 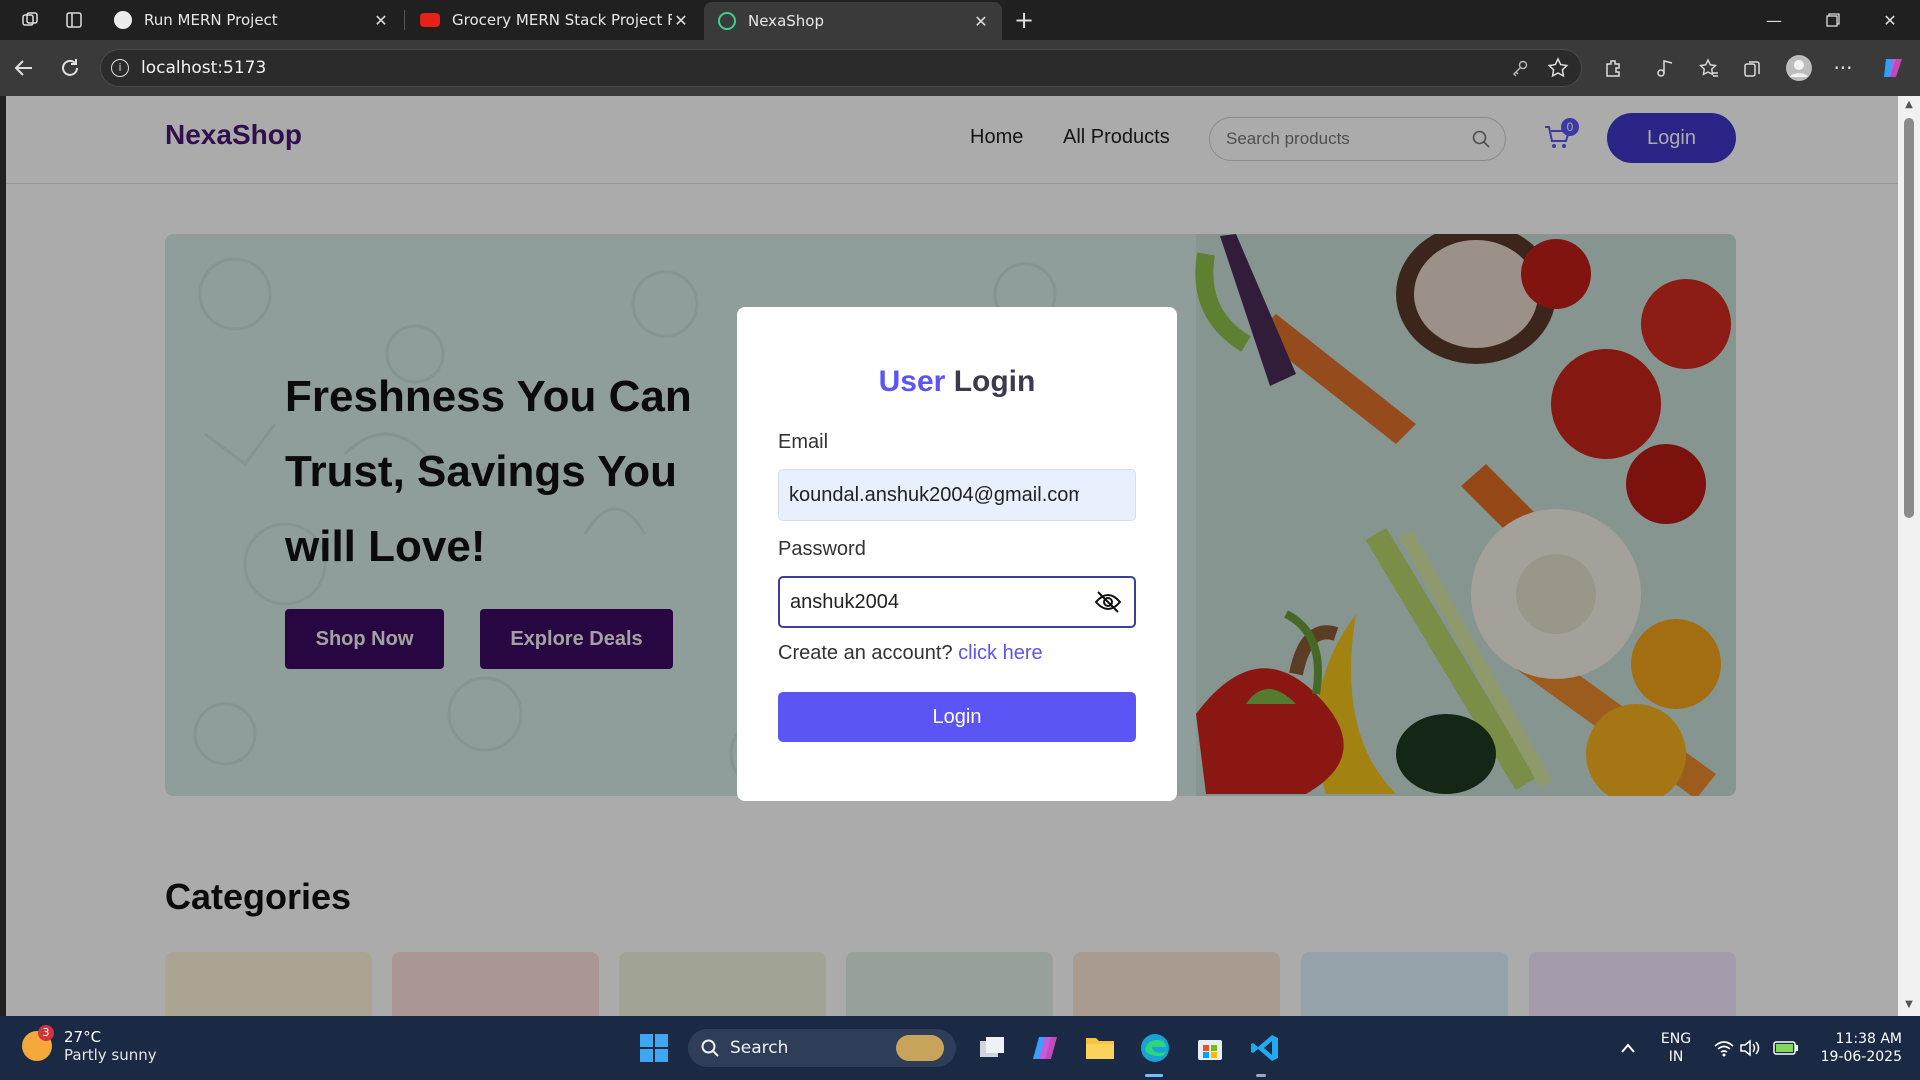 What do you see at coordinates (30, 20) in the screenshot?
I see `workspaces-icon` at bounding box center [30, 20].